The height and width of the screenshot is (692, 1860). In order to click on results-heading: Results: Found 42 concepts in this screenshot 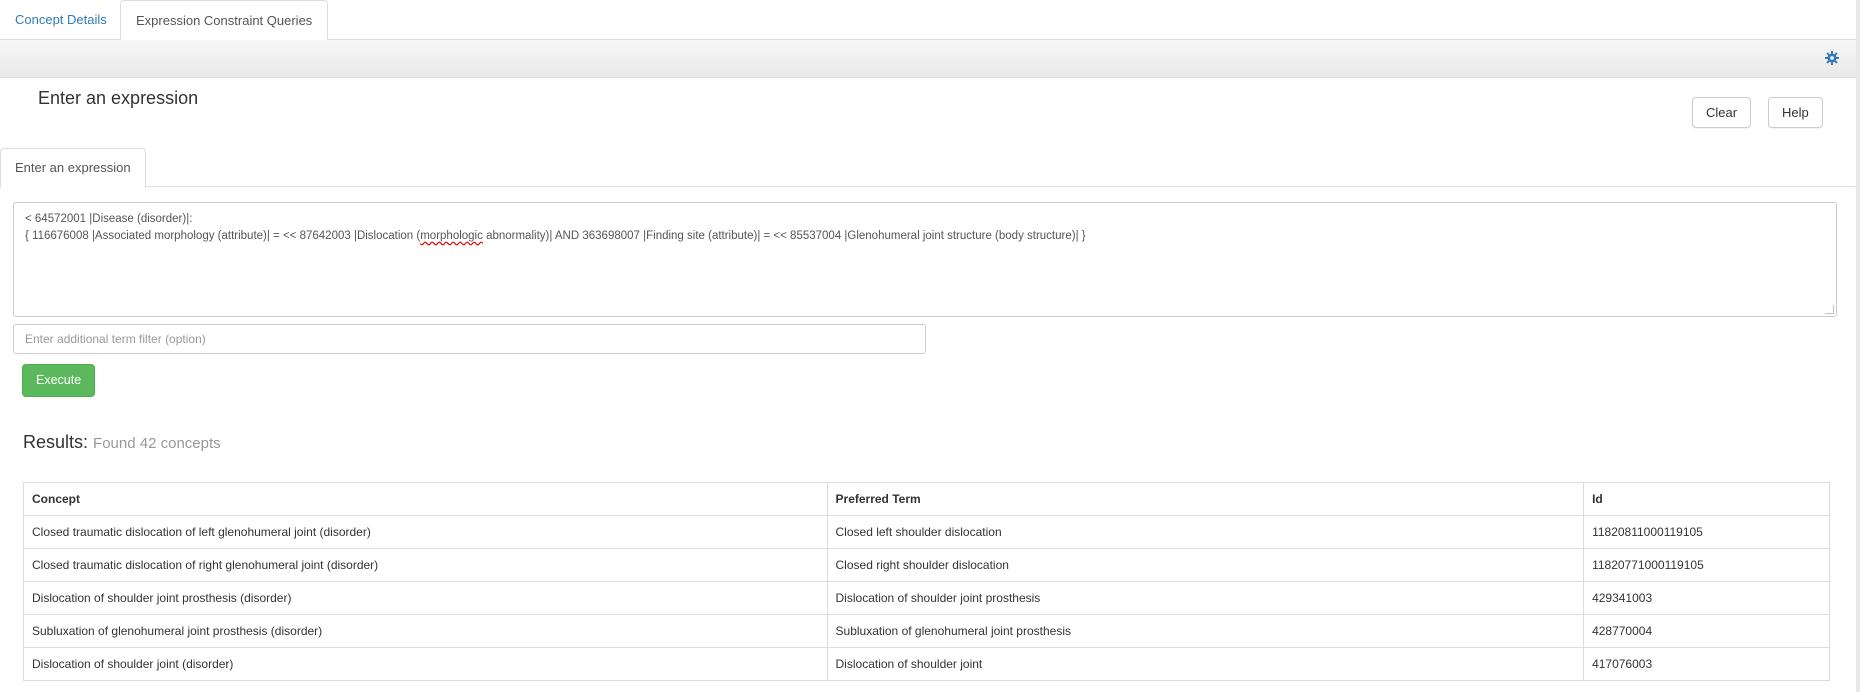, I will do `click(122, 442)`.